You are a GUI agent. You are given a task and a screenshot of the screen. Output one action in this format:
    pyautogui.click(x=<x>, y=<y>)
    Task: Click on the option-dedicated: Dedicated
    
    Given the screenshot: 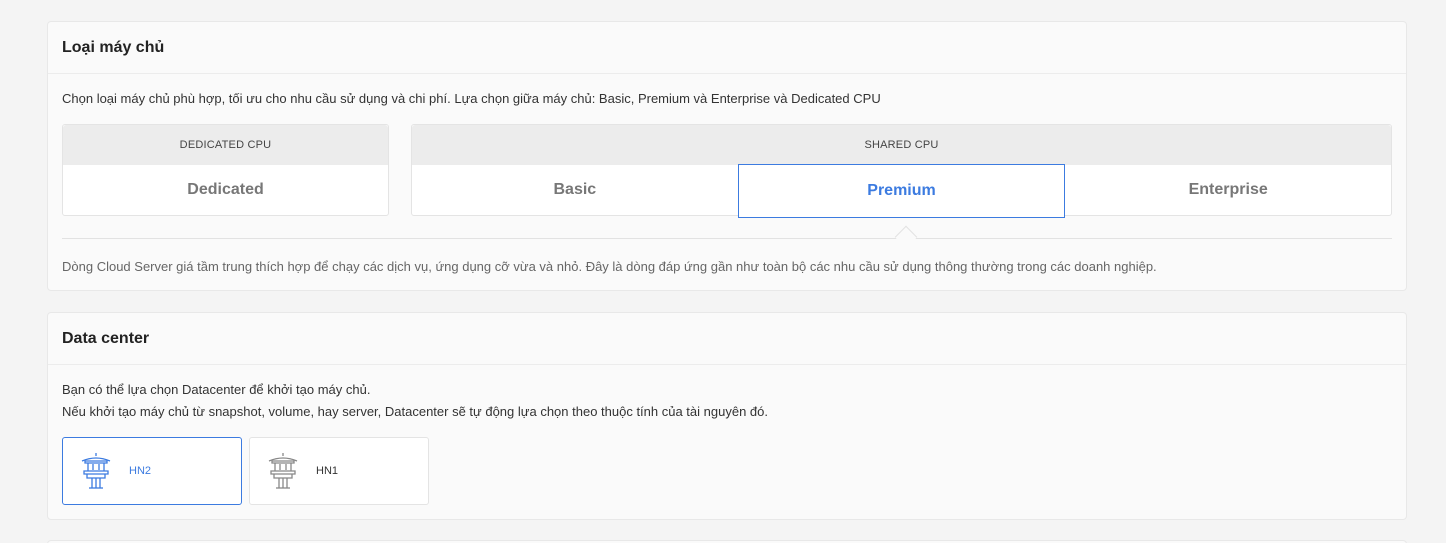 What is the action you would take?
    pyautogui.click(x=225, y=190)
    